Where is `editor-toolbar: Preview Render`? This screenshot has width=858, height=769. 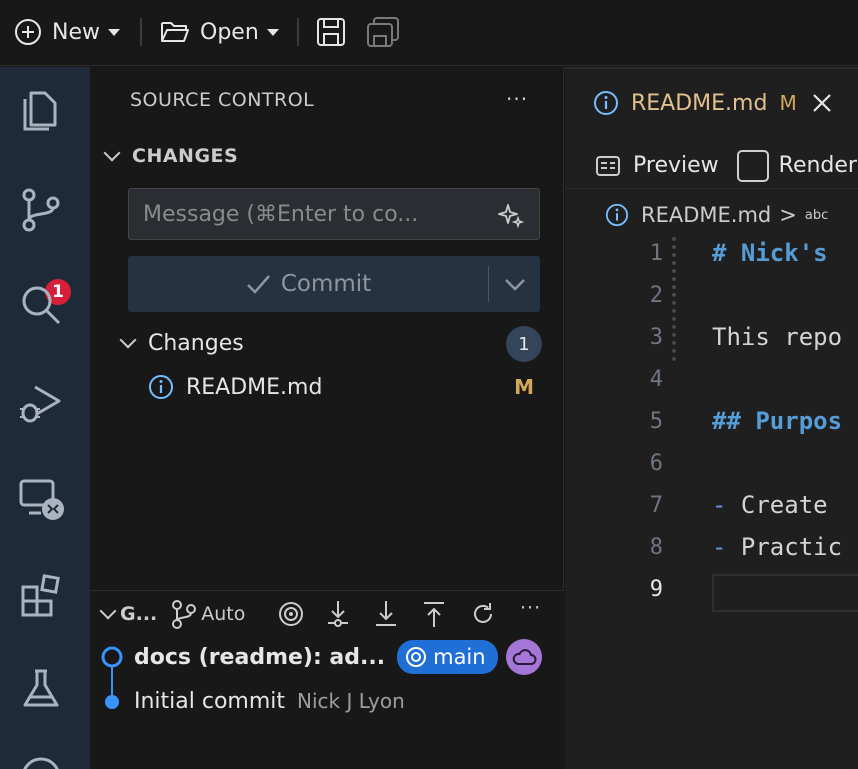
editor-toolbar: Preview Render is located at coordinates (711, 166).